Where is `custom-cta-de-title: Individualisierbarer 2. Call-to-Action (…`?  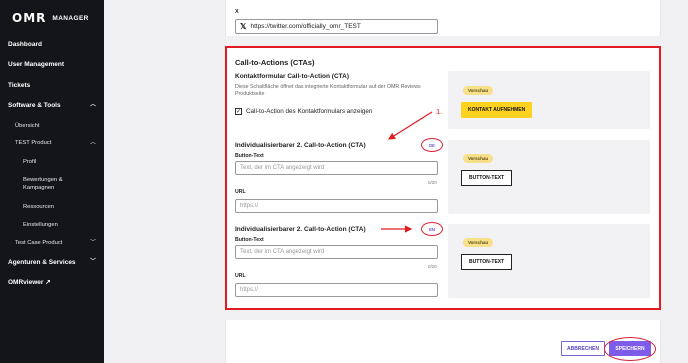
custom-cta-de-title: Individualisierbarer 2. Call-to-Action (… is located at coordinates (300, 145).